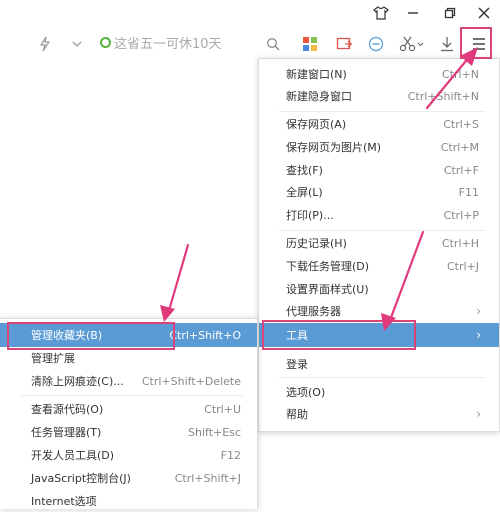 The height and width of the screenshot is (512, 500). I want to click on arrow-to-manage-bookmarks, so click(178, 279).